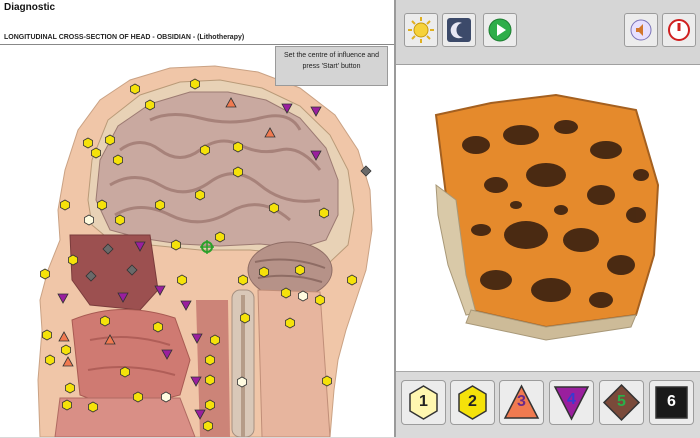 Image resolution: width=700 pixels, height=438 pixels. I want to click on divider, so click(197, 44).